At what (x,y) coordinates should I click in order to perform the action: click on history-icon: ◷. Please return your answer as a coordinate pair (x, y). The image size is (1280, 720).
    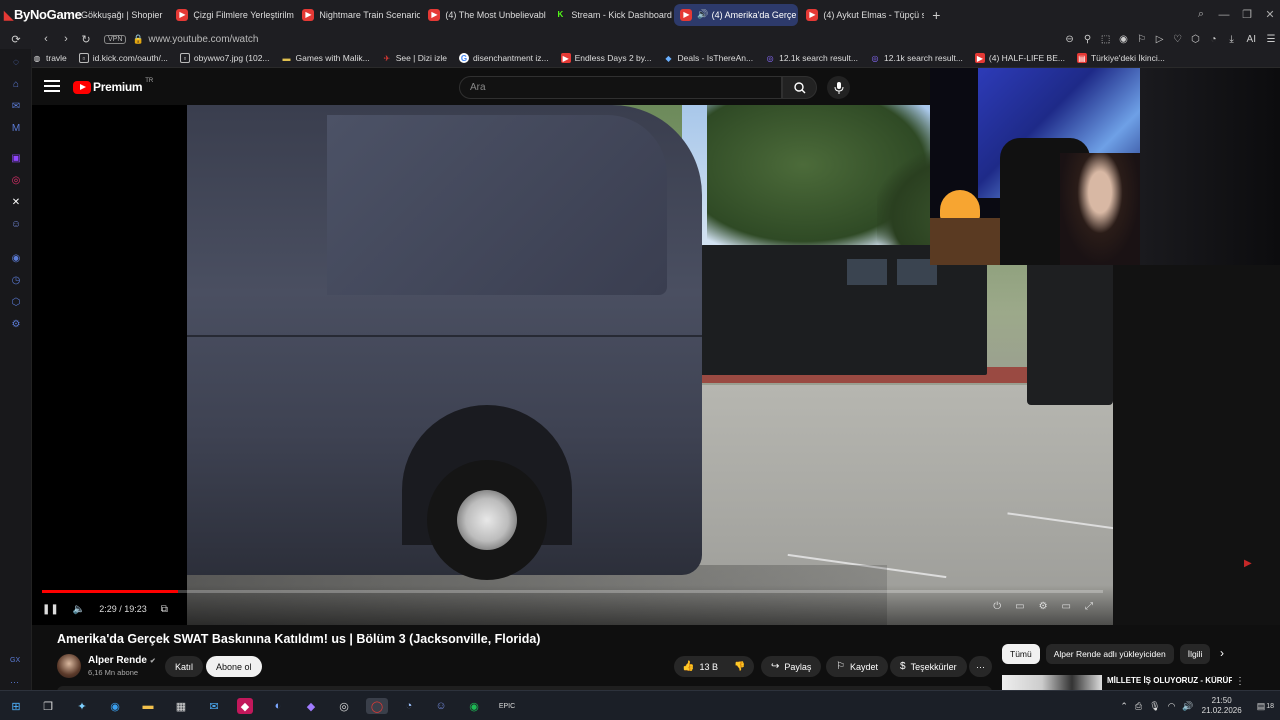
    Looking at the image, I should click on (16, 280).